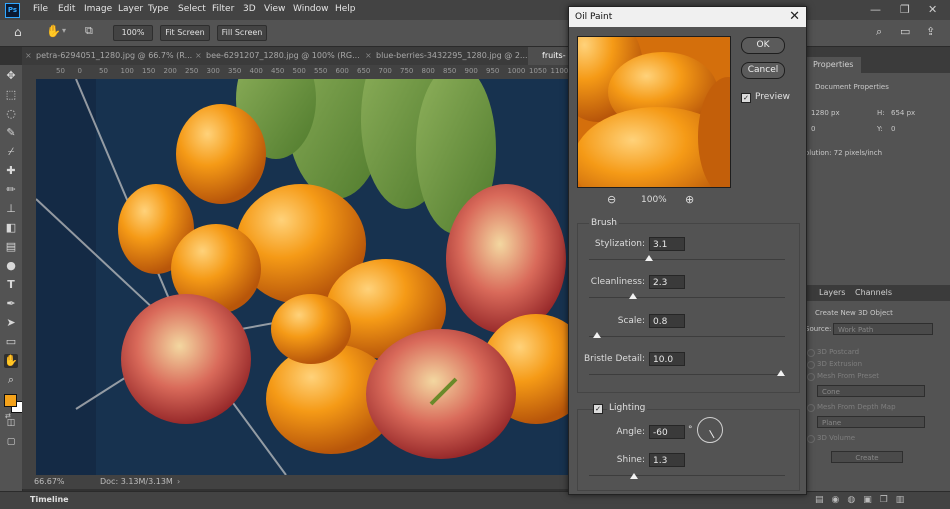 The image size is (950, 509). What do you see at coordinates (867, 457) in the screenshot?
I see `create-button: Create` at bounding box center [867, 457].